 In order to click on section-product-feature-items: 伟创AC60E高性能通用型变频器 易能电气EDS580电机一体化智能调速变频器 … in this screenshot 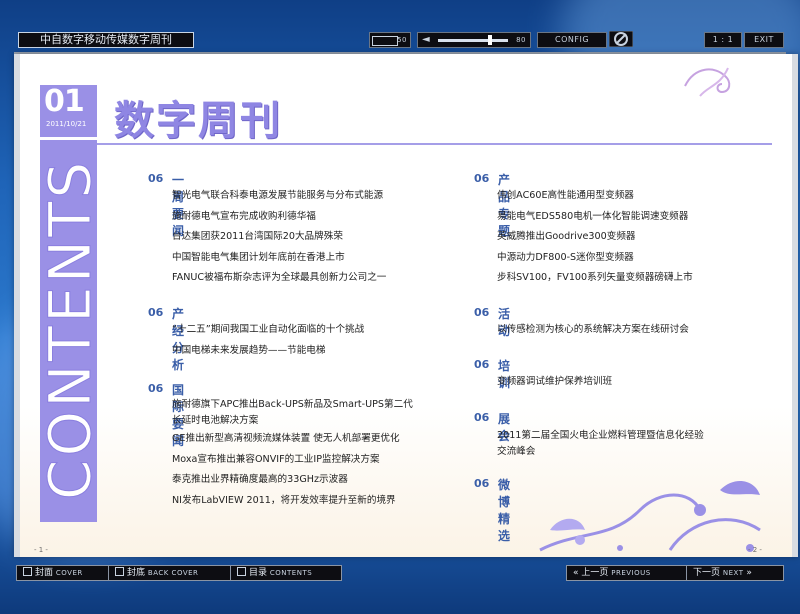, I will do `click(595, 237)`.